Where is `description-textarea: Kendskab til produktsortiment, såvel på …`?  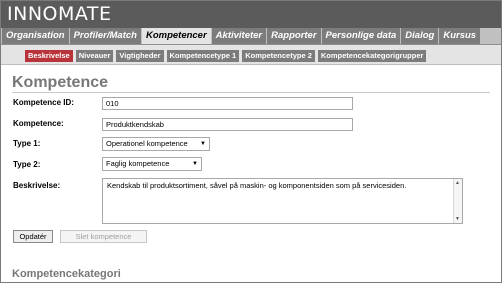 description-textarea: Kendskab til produktsortiment, såvel på … is located at coordinates (282, 201).